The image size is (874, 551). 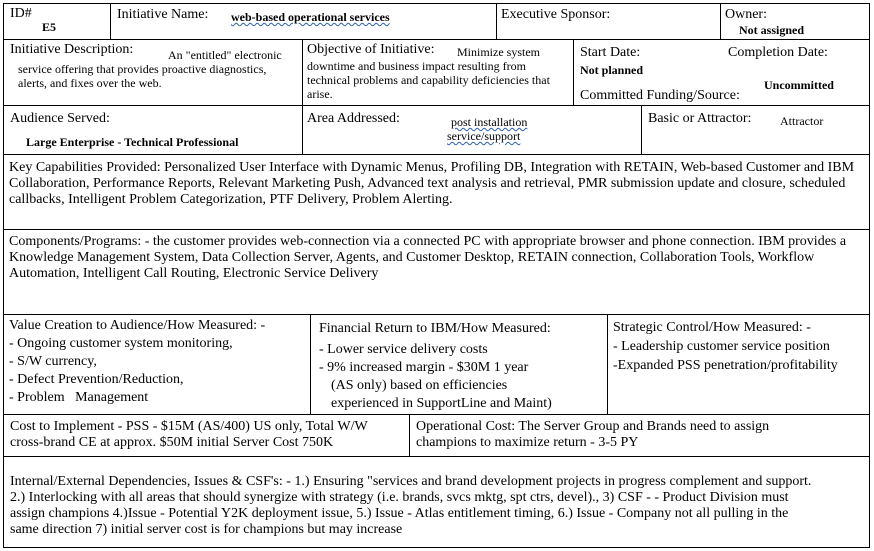 What do you see at coordinates (772, 30) in the screenshot?
I see `owner-value: Not assigned` at bounding box center [772, 30].